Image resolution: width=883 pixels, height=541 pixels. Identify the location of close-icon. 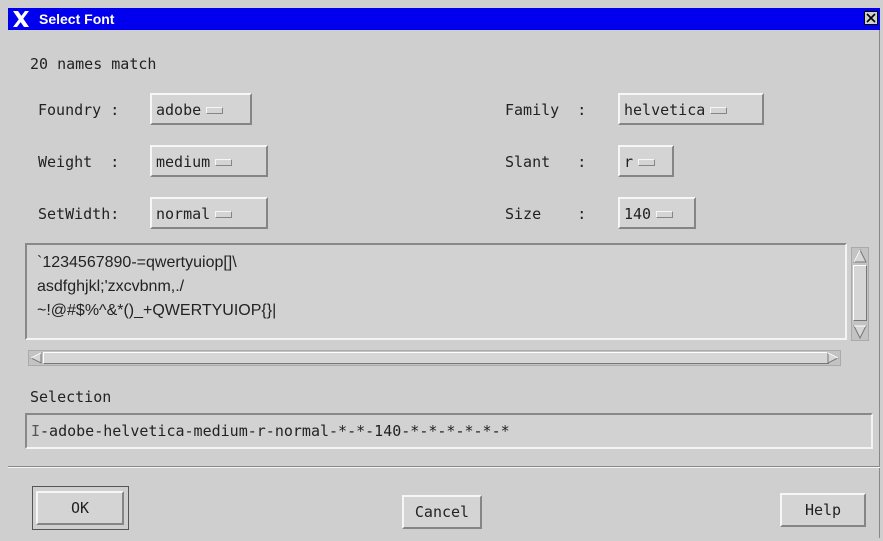
(871, 18).